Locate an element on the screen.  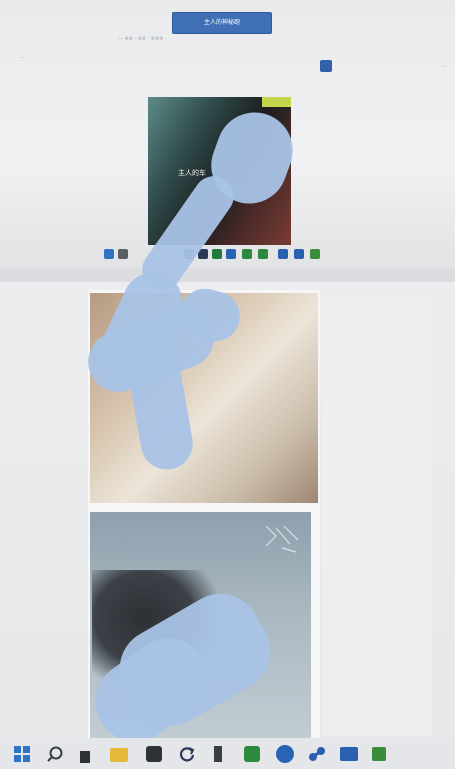
meta-left: ··· is located at coordinates (22, 58).